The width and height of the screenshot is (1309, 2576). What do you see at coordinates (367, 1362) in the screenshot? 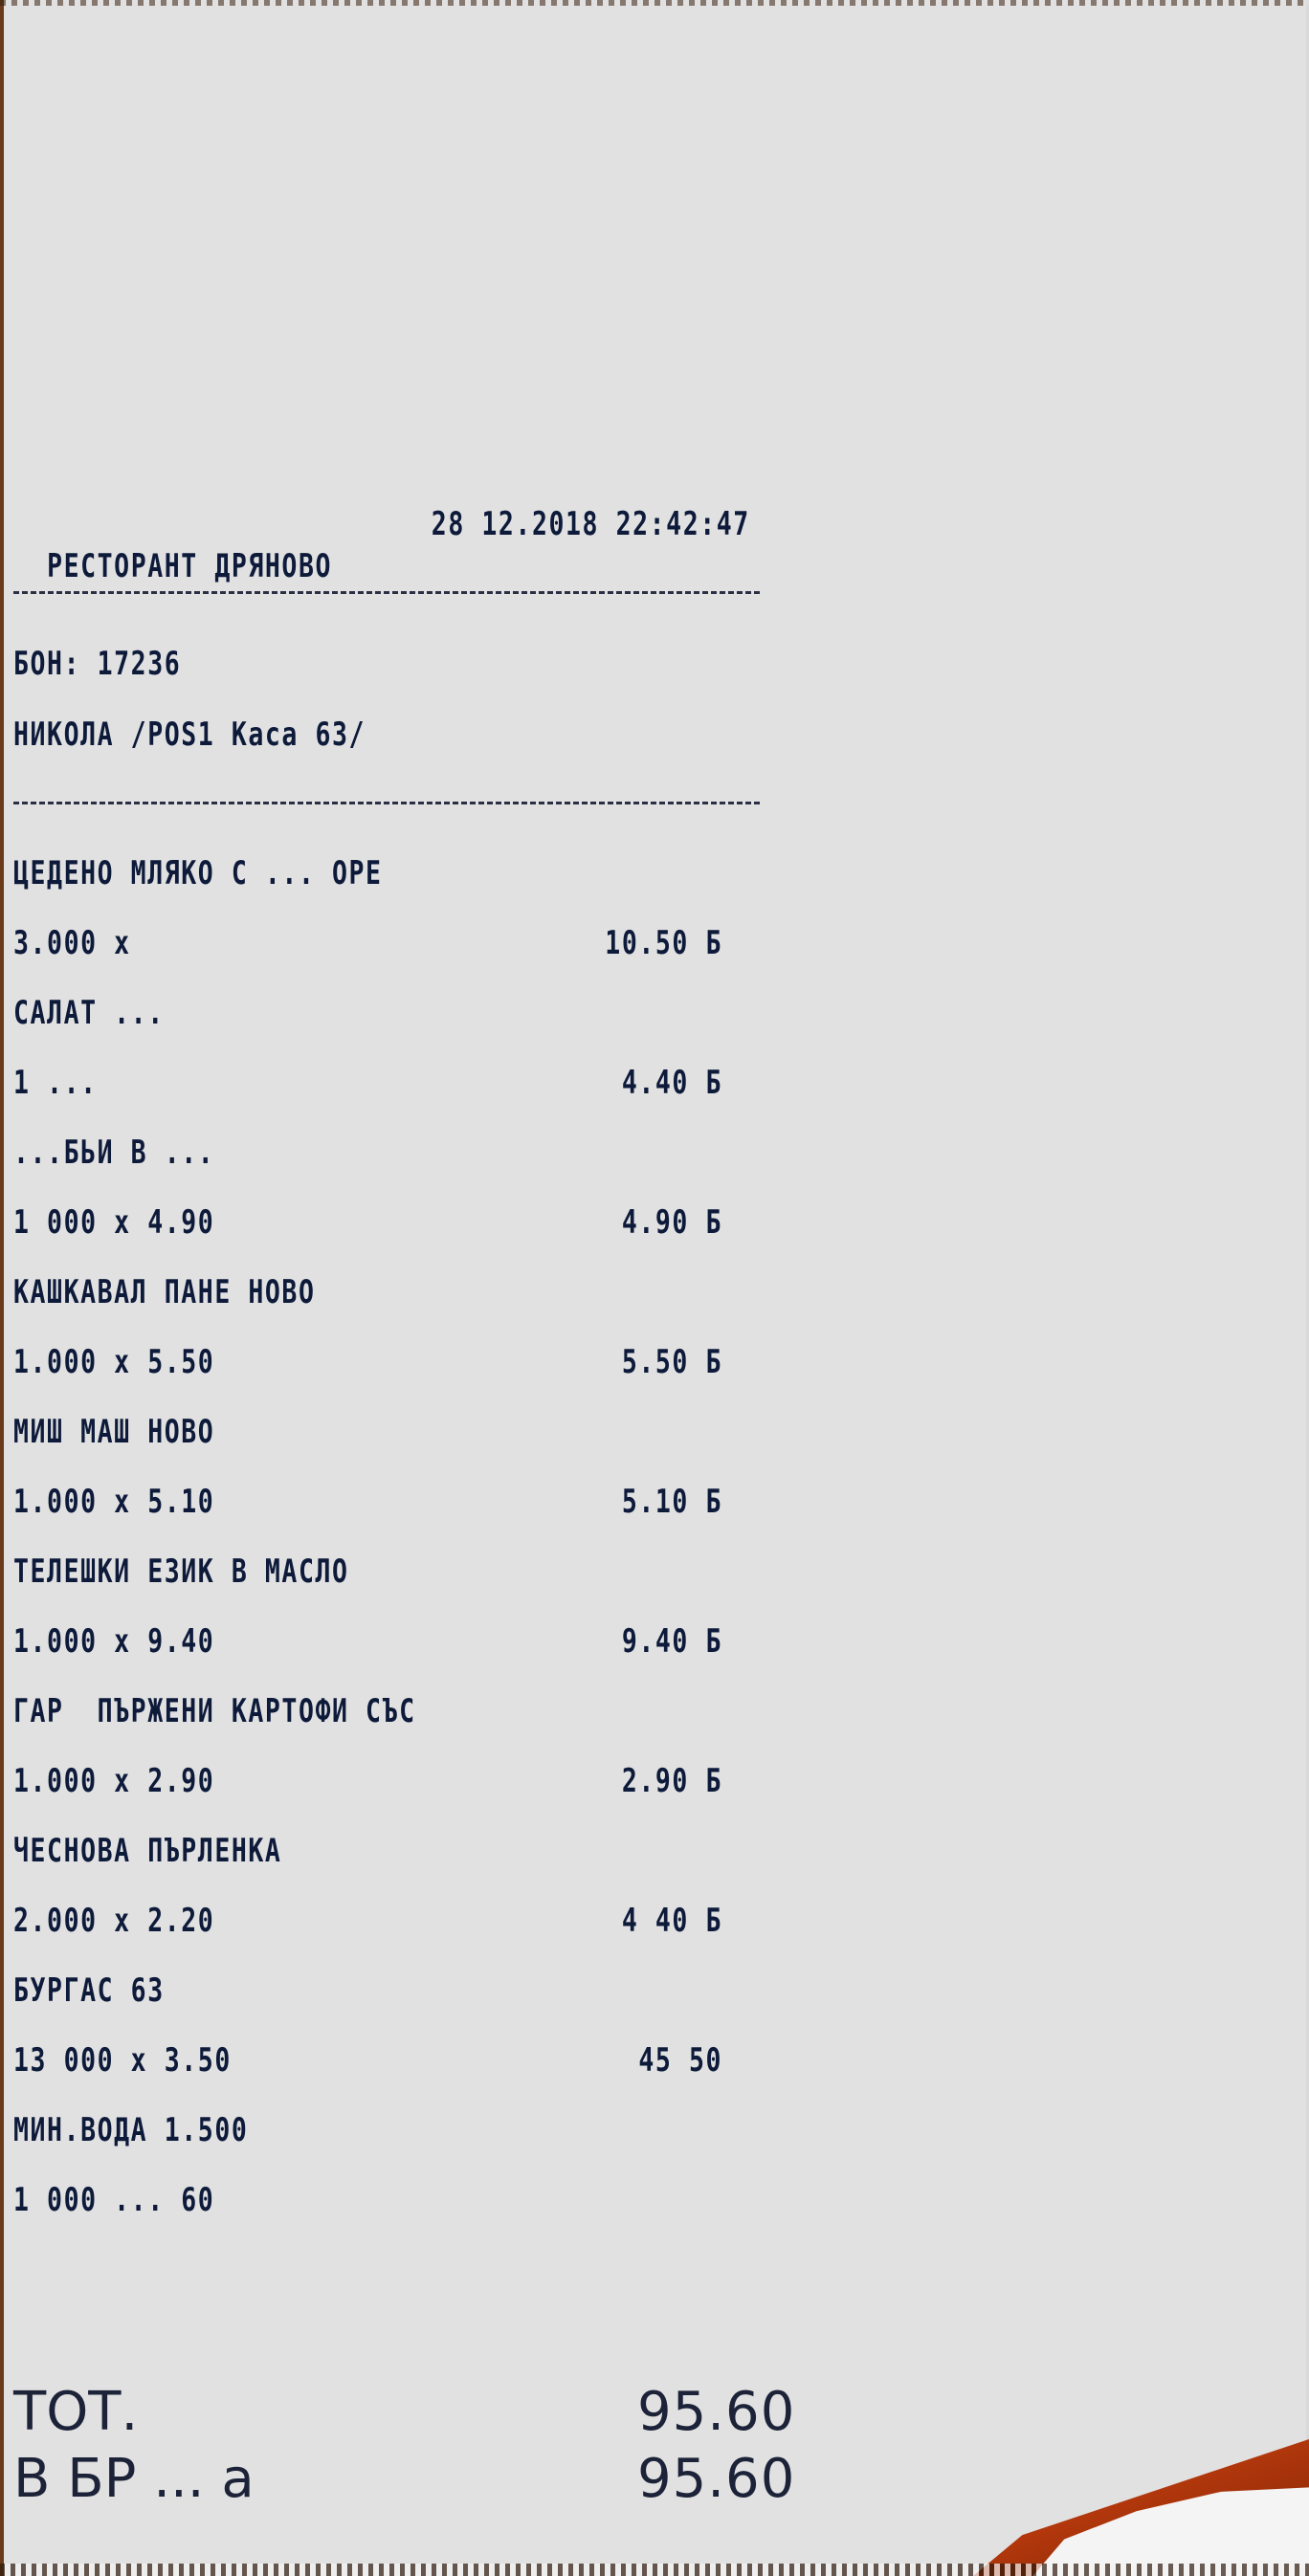
I see `item-qty-row: 1.000 х 5.50 5.50 Б` at bounding box center [367, 1362].